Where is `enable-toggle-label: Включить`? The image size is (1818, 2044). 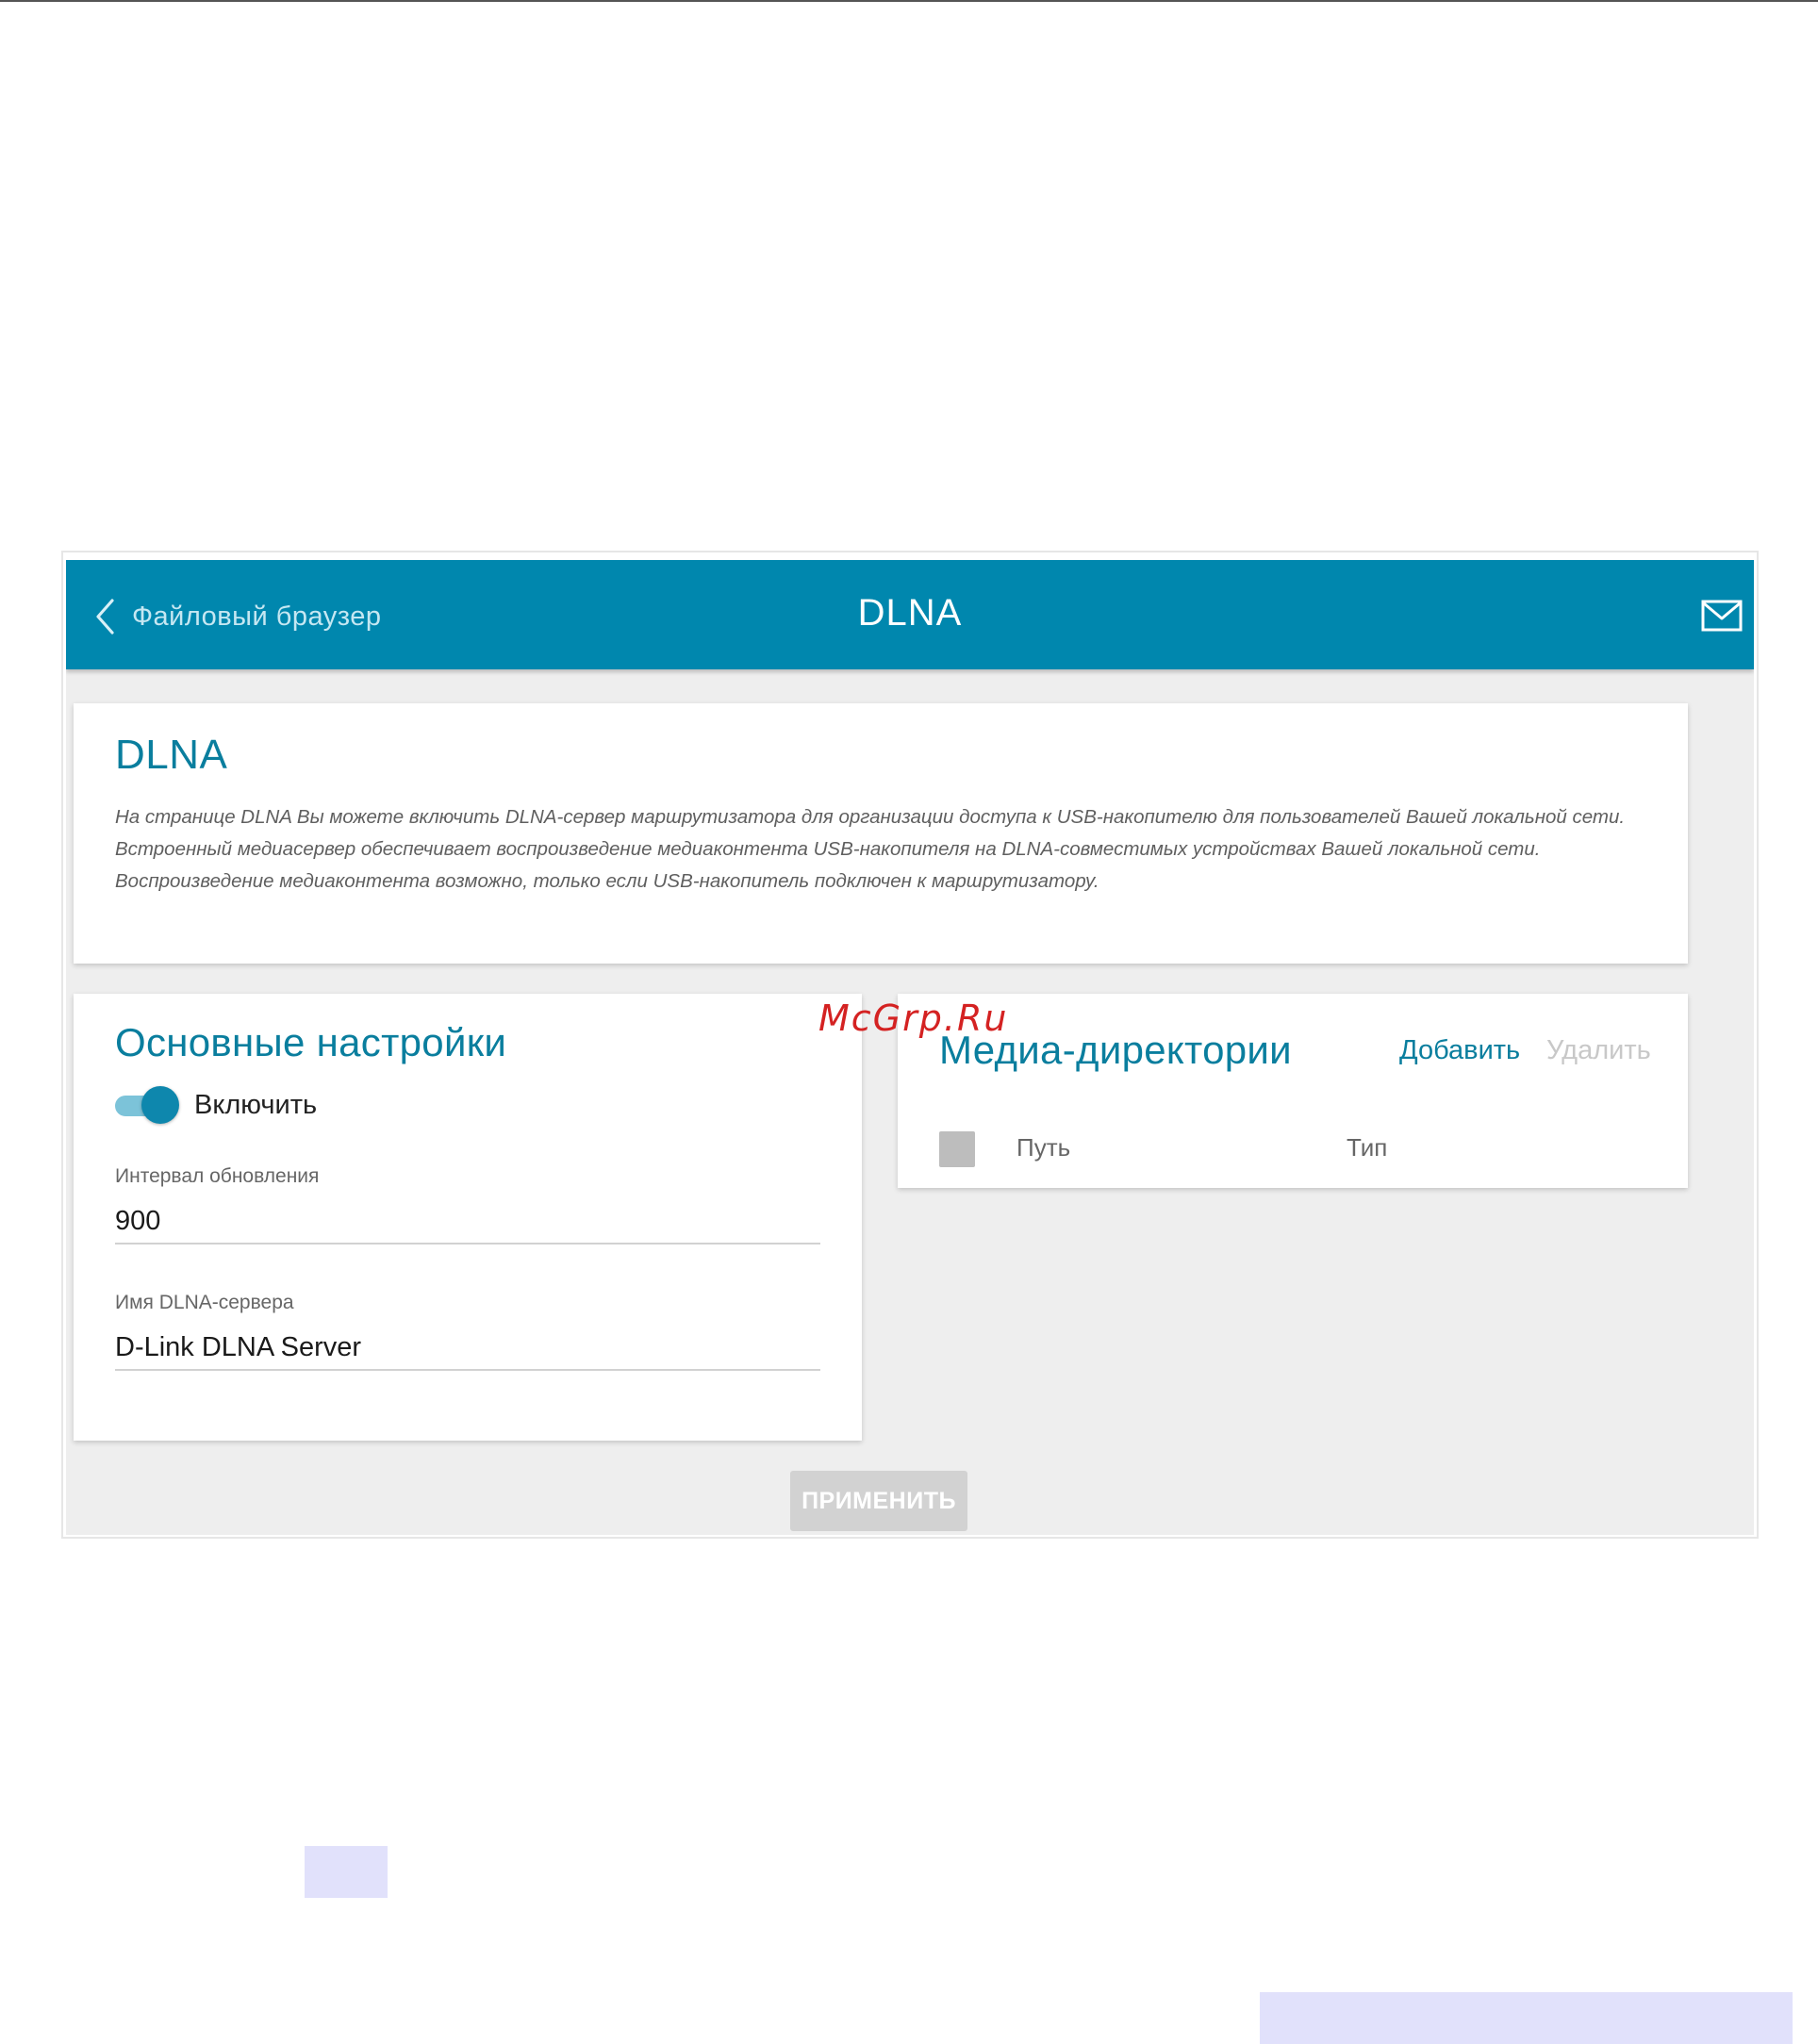
enable-toggle-label: Включить is located at coordinates (256, 1105).